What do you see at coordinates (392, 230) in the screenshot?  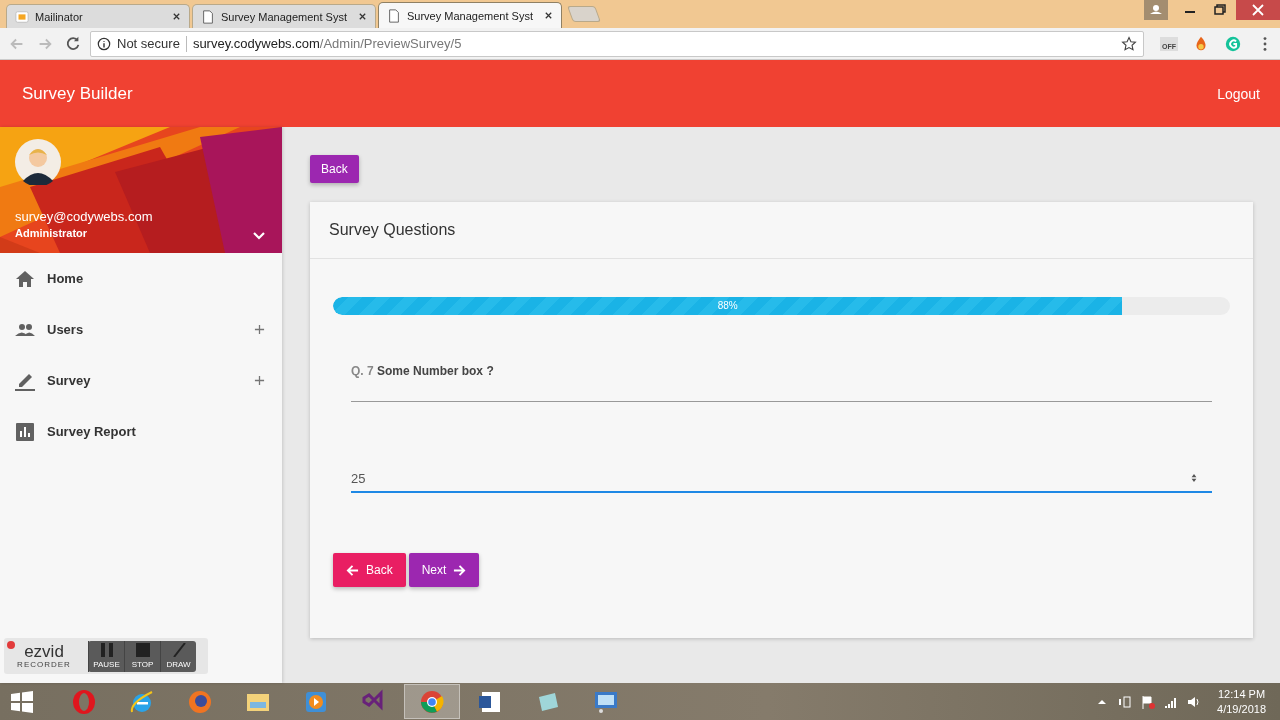 I see `card-title: Survey Questions` at bounding box center [392, 230].